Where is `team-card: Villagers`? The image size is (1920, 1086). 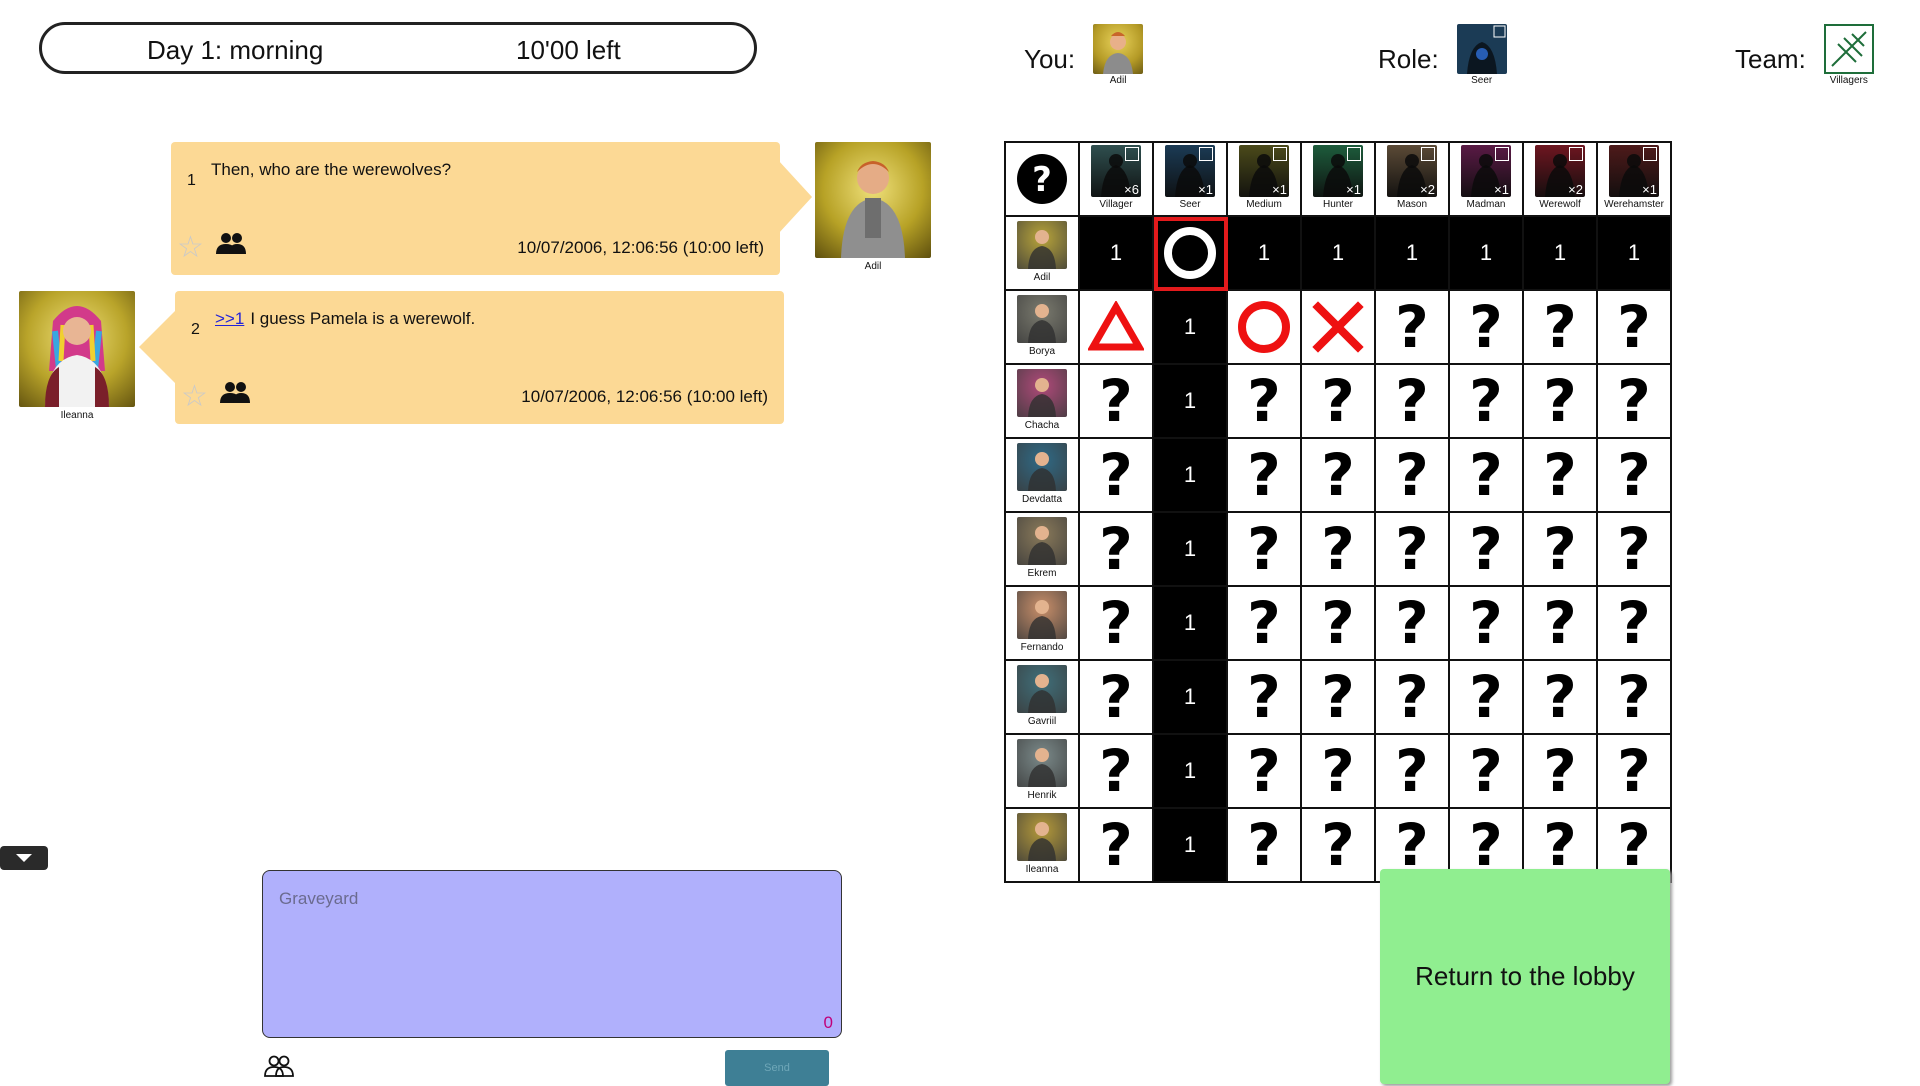 team-card: Villagers is located at coordinates (1848, 55).